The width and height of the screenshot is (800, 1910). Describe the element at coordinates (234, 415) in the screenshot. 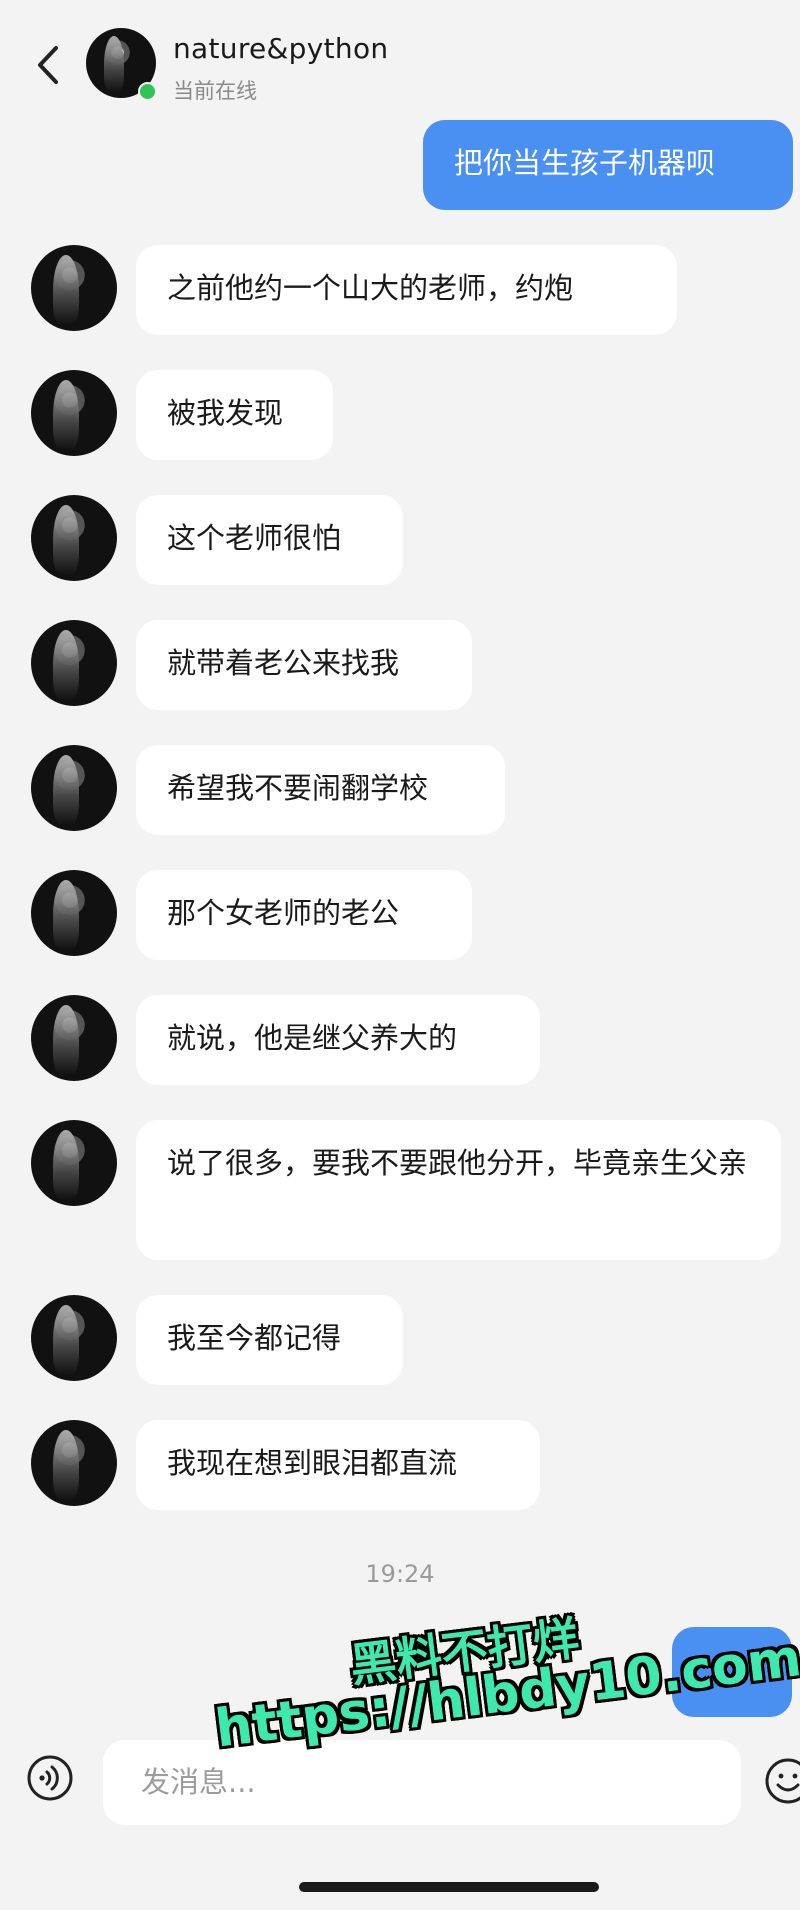

I see `message-bubble-received: 被我发现` at that location.